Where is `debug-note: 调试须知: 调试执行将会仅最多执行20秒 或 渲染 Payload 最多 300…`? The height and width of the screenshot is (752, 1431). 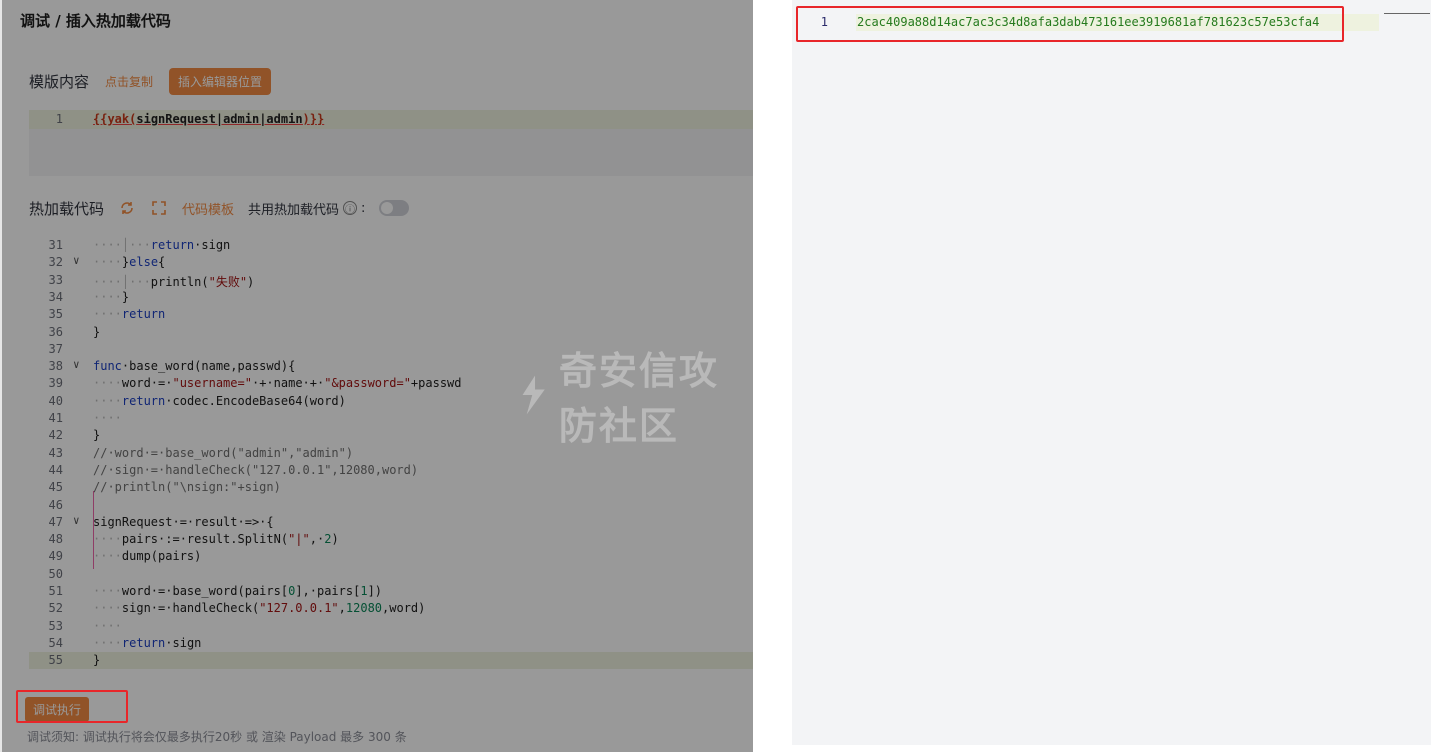
debug-note: 调试须知: 调试执行将会仅最多执行20秒 或 渲染 Payload 最多 300… is located at coordinates (217, 737).